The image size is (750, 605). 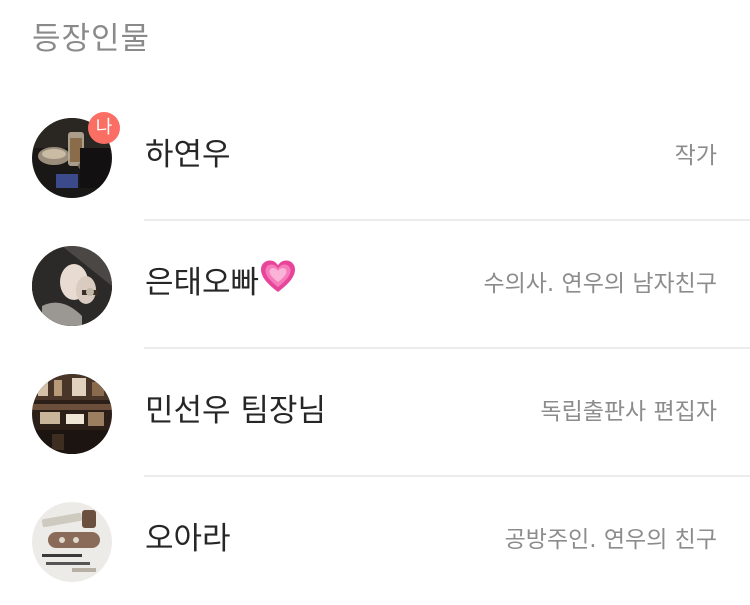 What do you see at coordinates (76, 155) in the screenshot?
I see `avatar-container: 나` at bounding box center [76, 155].